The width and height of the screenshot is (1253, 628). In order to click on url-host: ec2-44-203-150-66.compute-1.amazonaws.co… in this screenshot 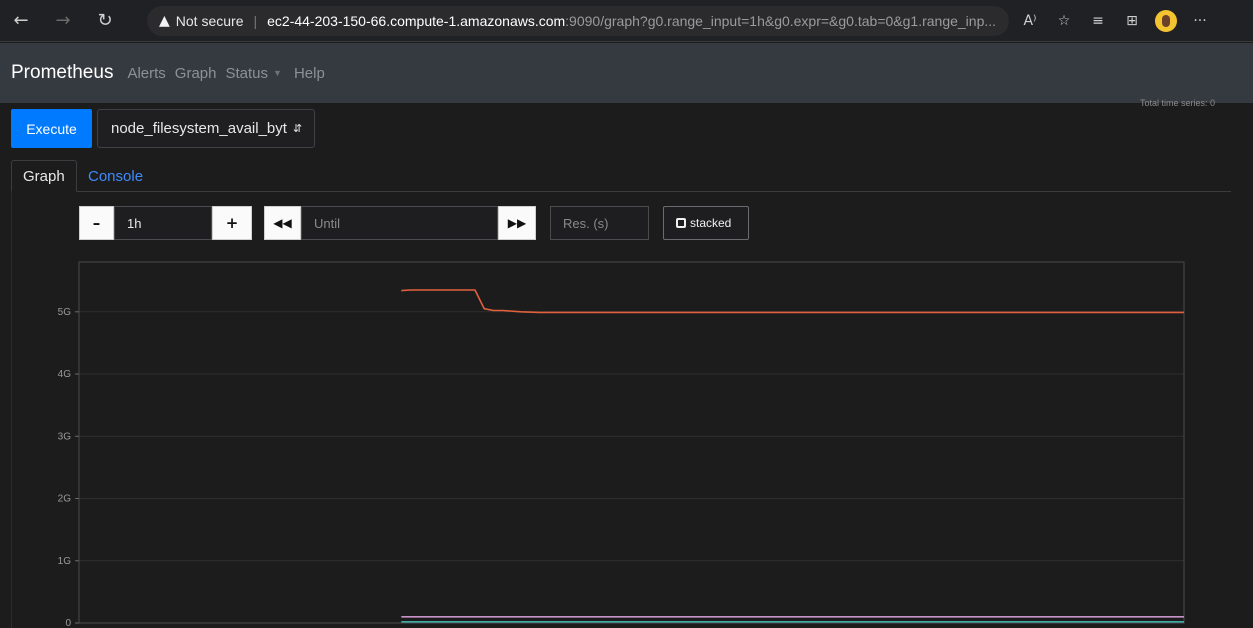, I will do `click(416, 21)`.